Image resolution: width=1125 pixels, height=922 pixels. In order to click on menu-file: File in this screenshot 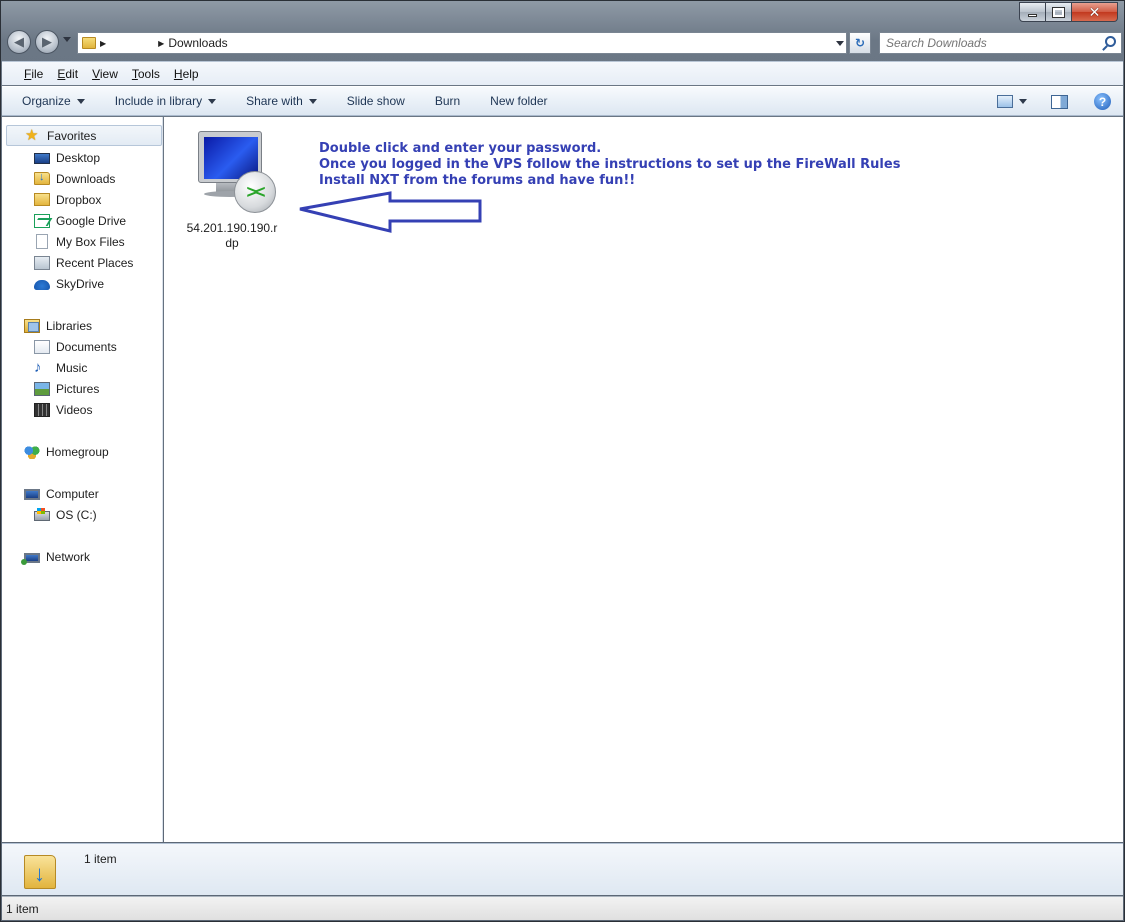, I will do `click(33, 74)`.